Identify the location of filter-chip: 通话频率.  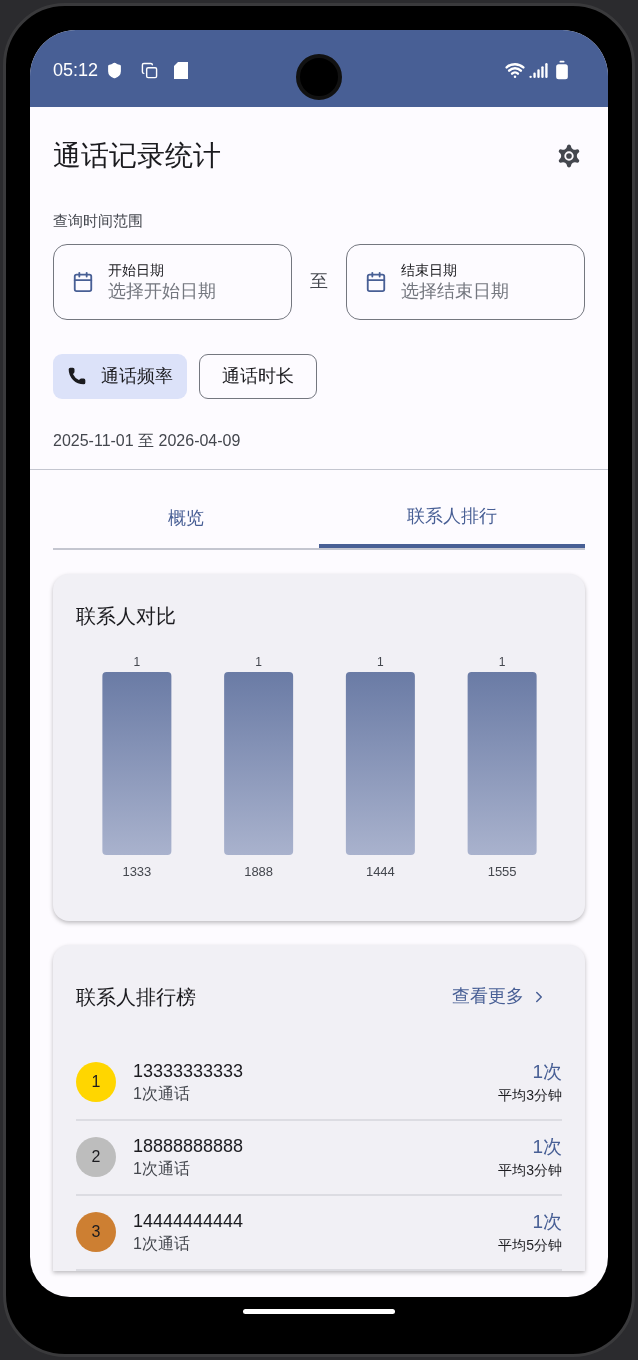
(120, 376).